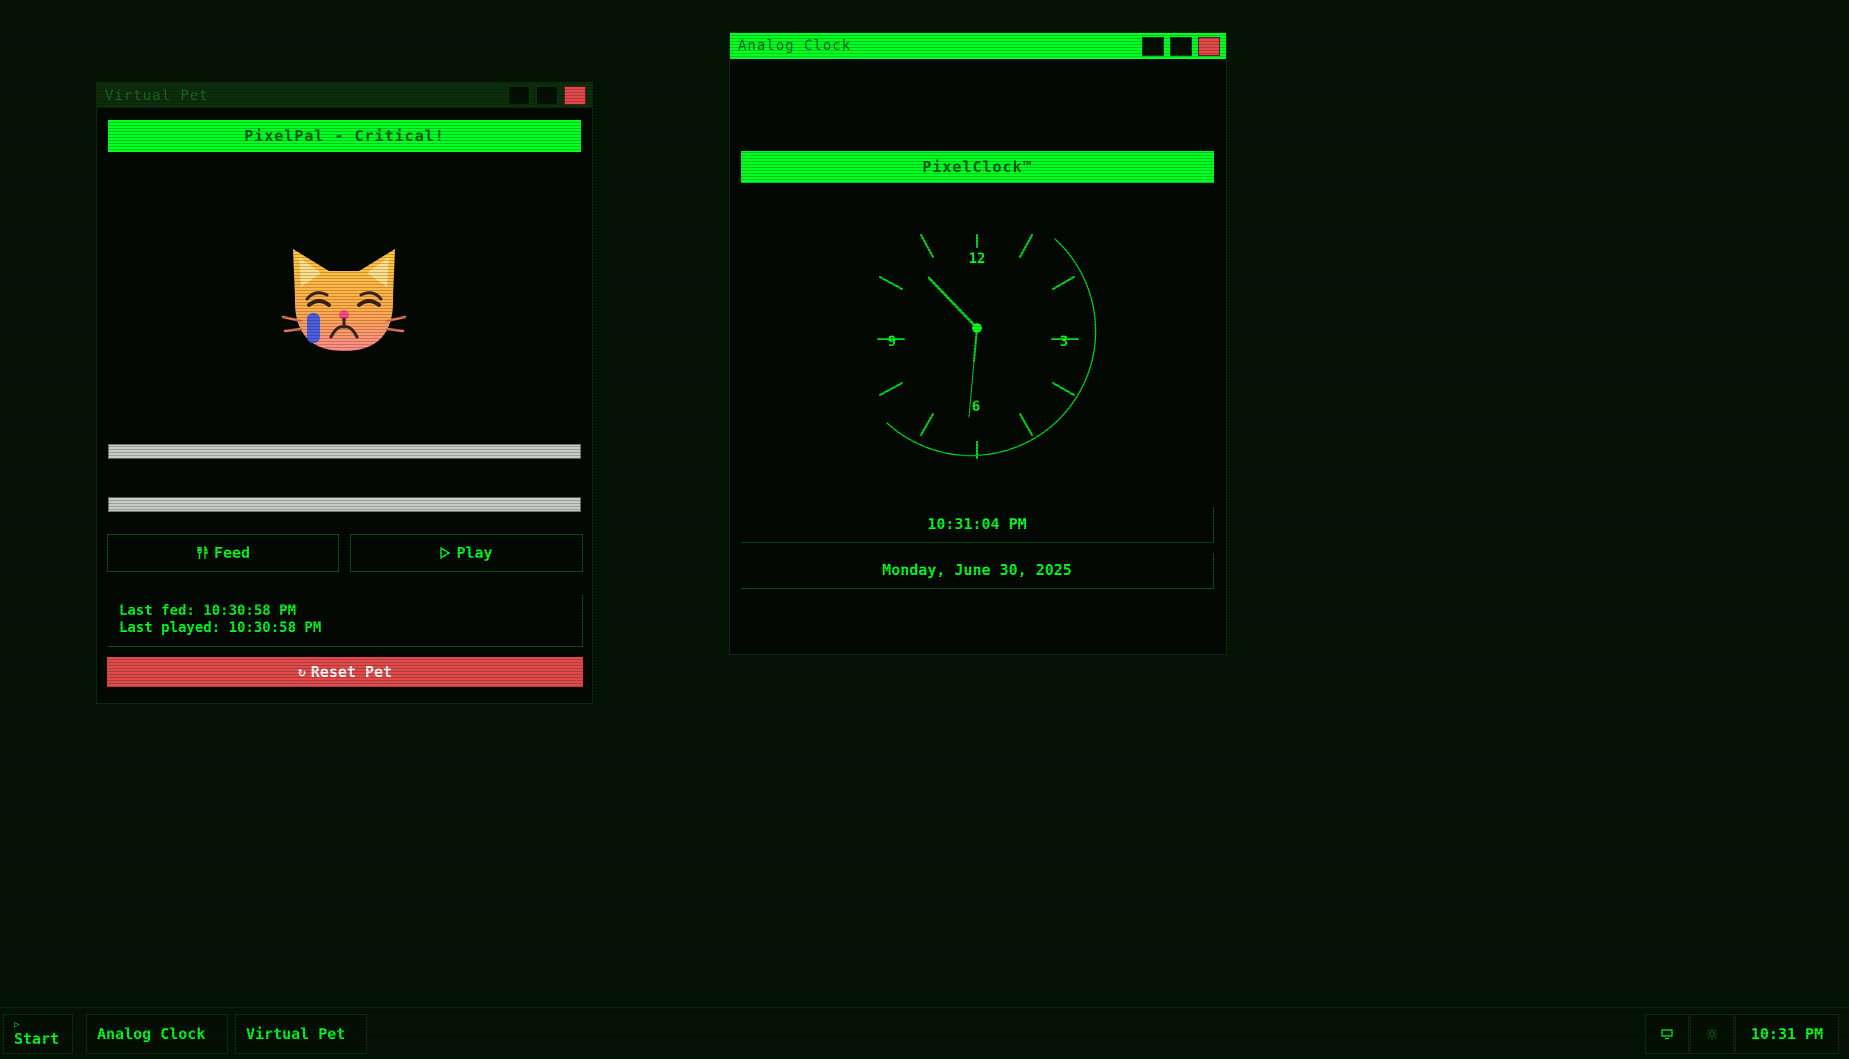 The width and height of the screenshot is (1849, 1059). I want to click on play-button: Play, so click(466, 553).